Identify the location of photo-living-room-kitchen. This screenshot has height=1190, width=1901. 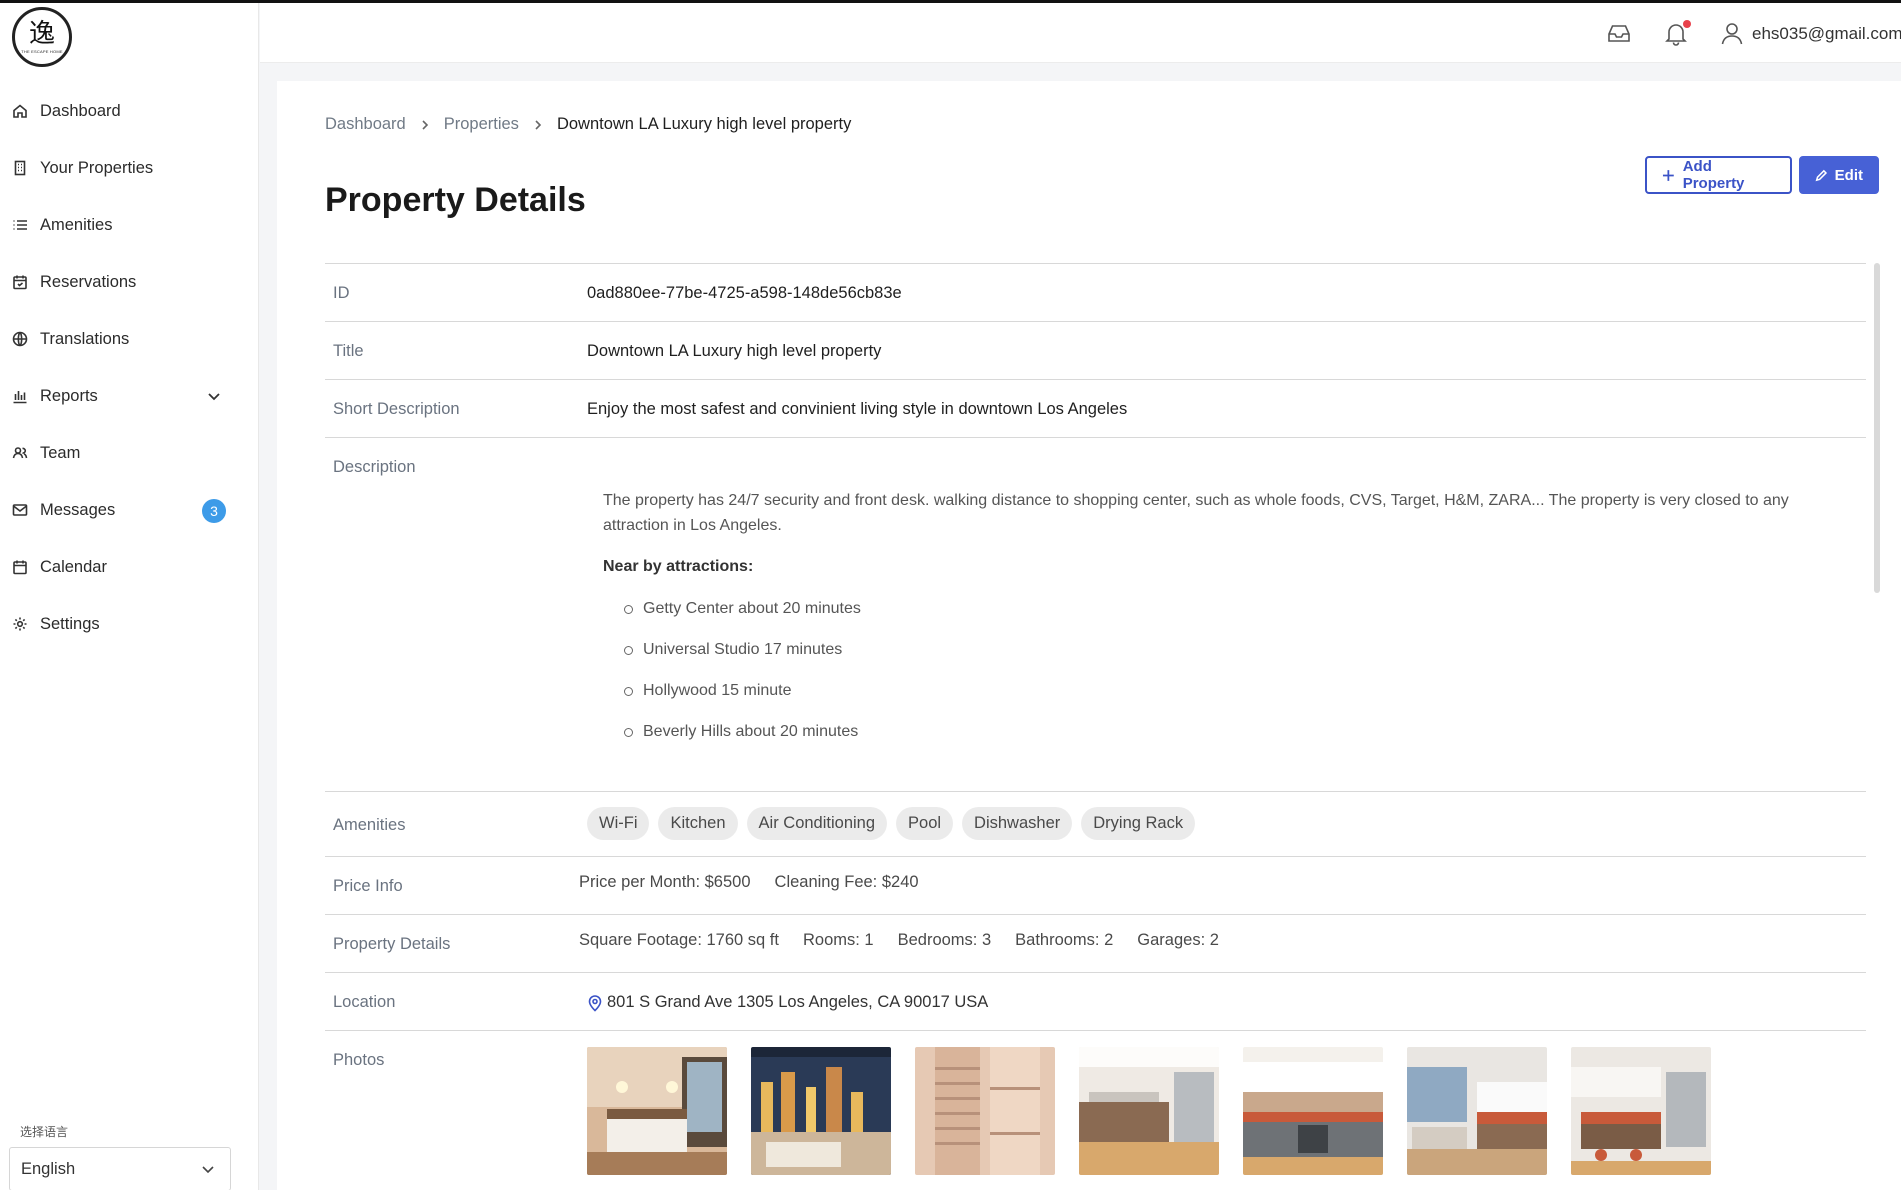
(1477, 1111).